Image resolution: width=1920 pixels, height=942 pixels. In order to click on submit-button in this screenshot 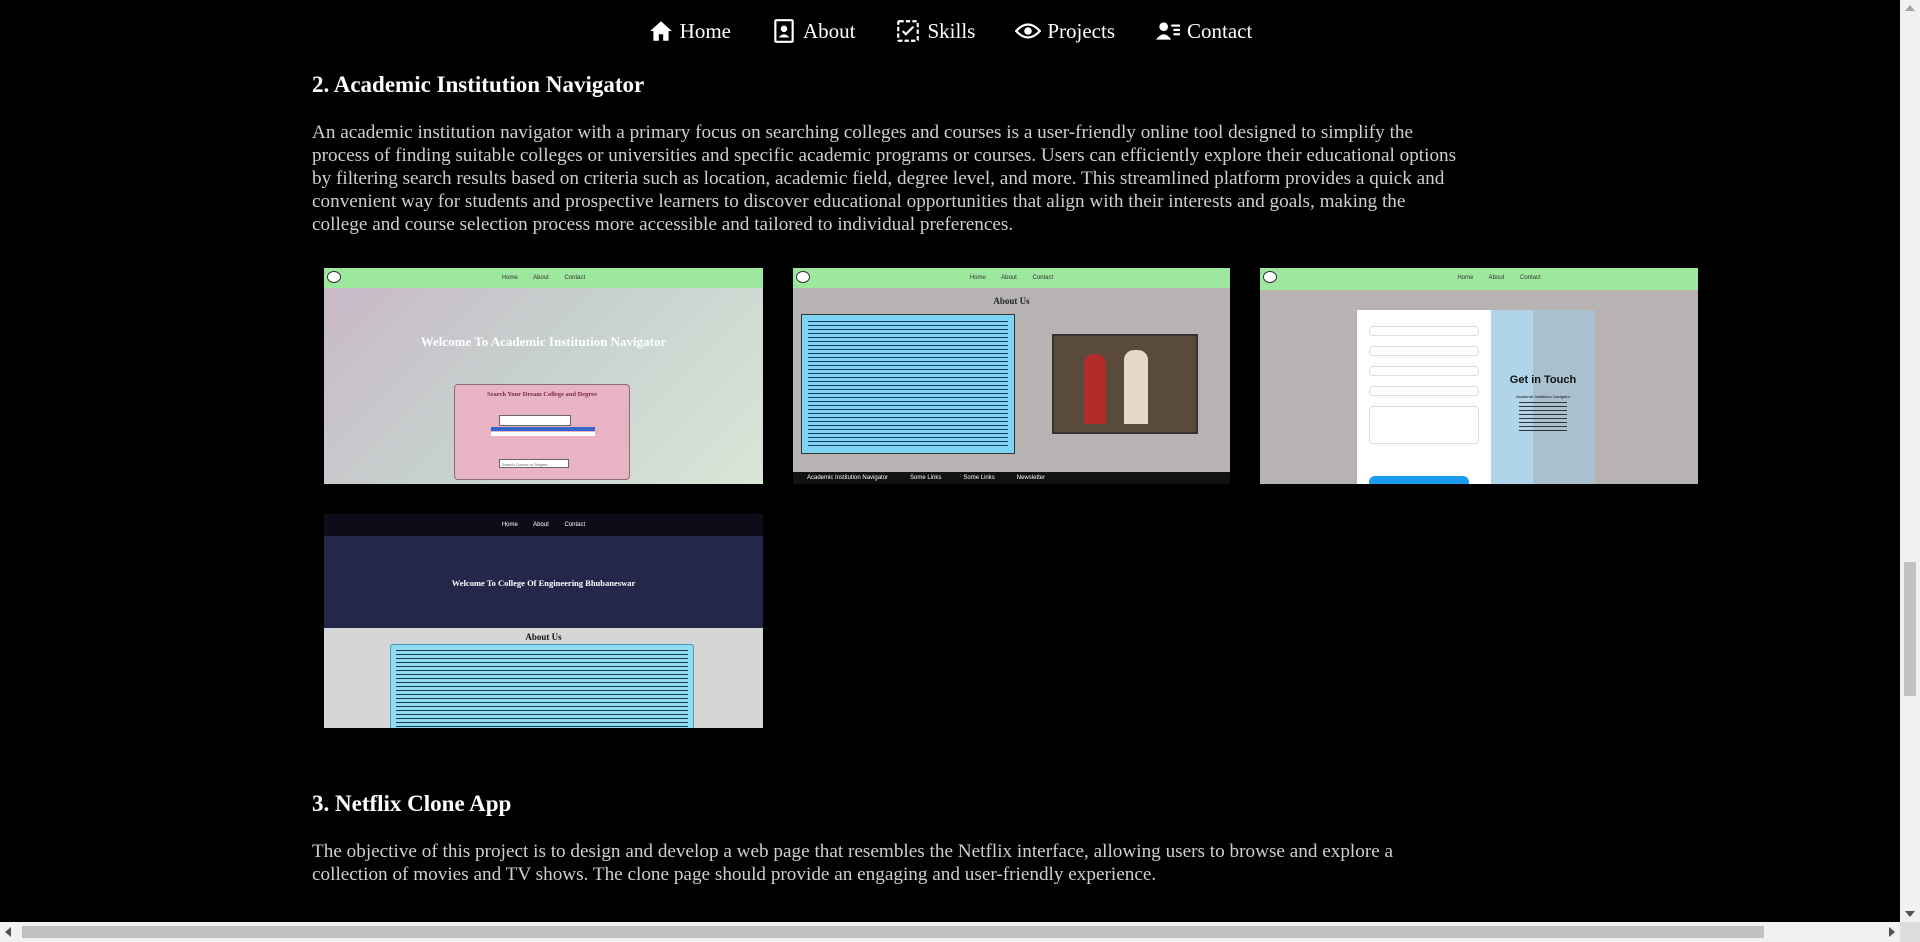, I will do `click(1419, 480)`.